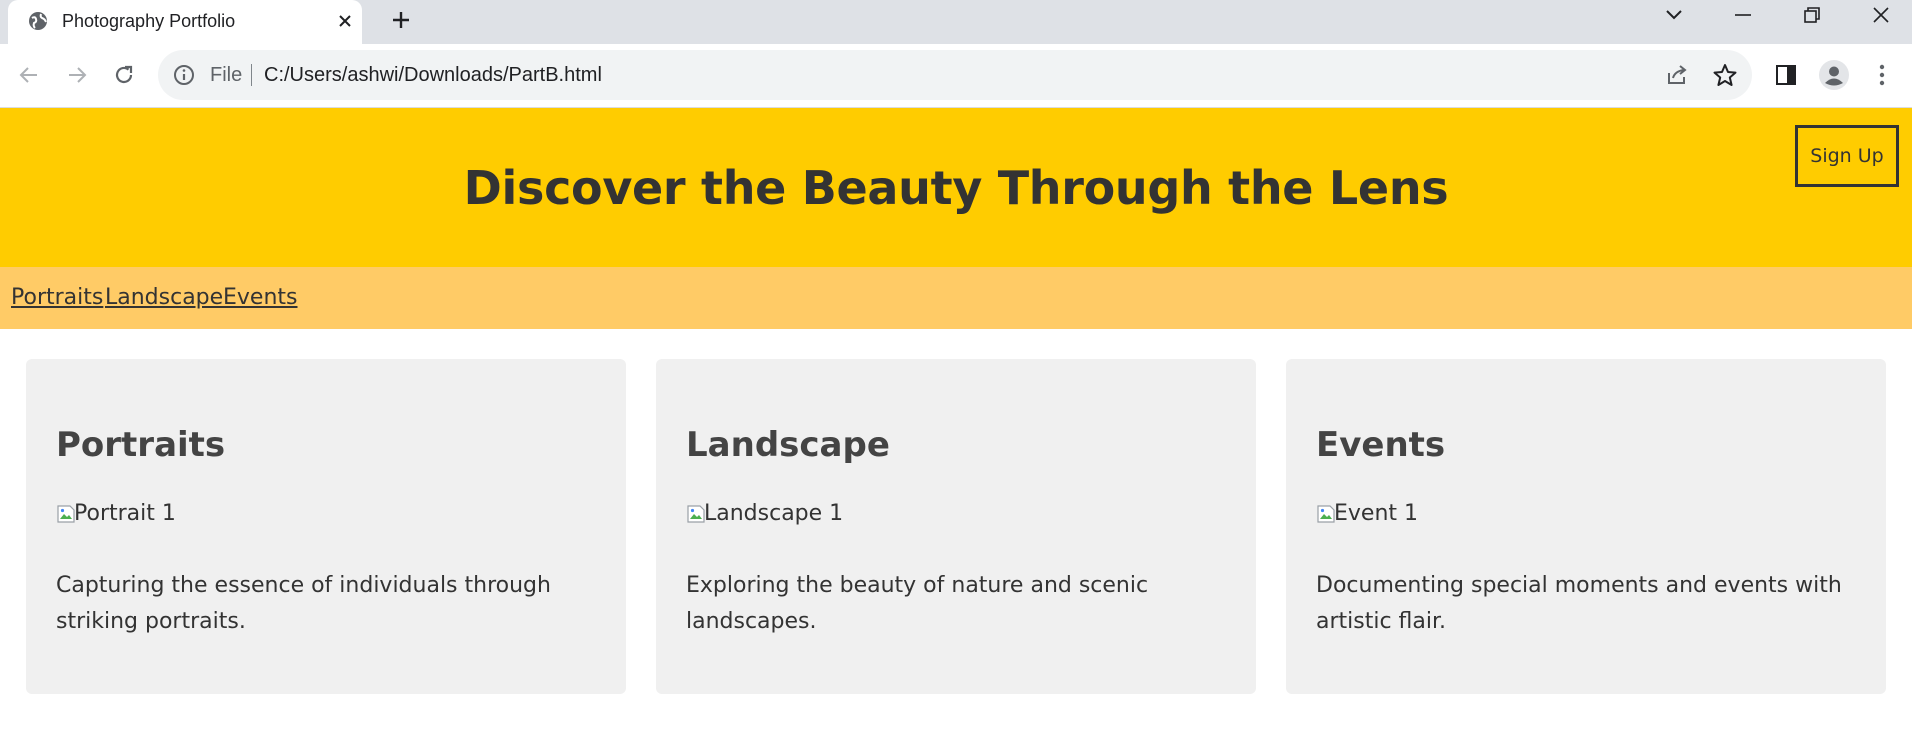 Image resolution: width=1912 pixels, height=740 pixels. Describe the element at coordinates (260, 298) in the screenshot. I see `nav-link-events: Events` at that location.